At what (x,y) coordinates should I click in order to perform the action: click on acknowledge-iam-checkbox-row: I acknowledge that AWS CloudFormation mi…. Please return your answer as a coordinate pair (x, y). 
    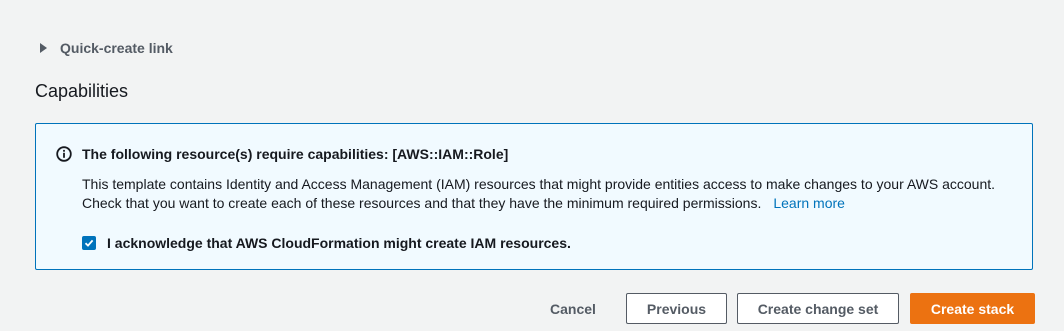
    Looking at the image, I should click on (326, 242).